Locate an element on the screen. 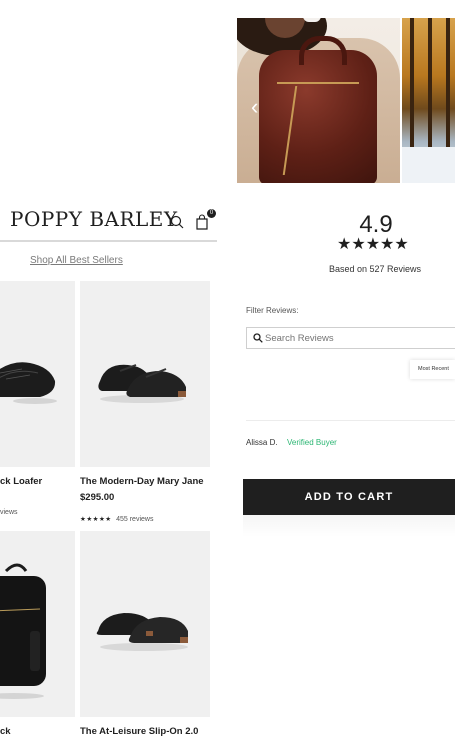 The height and width of the screenshot is (737, 455). mary-jane-shoe-image is located at coordinates (142, 383).